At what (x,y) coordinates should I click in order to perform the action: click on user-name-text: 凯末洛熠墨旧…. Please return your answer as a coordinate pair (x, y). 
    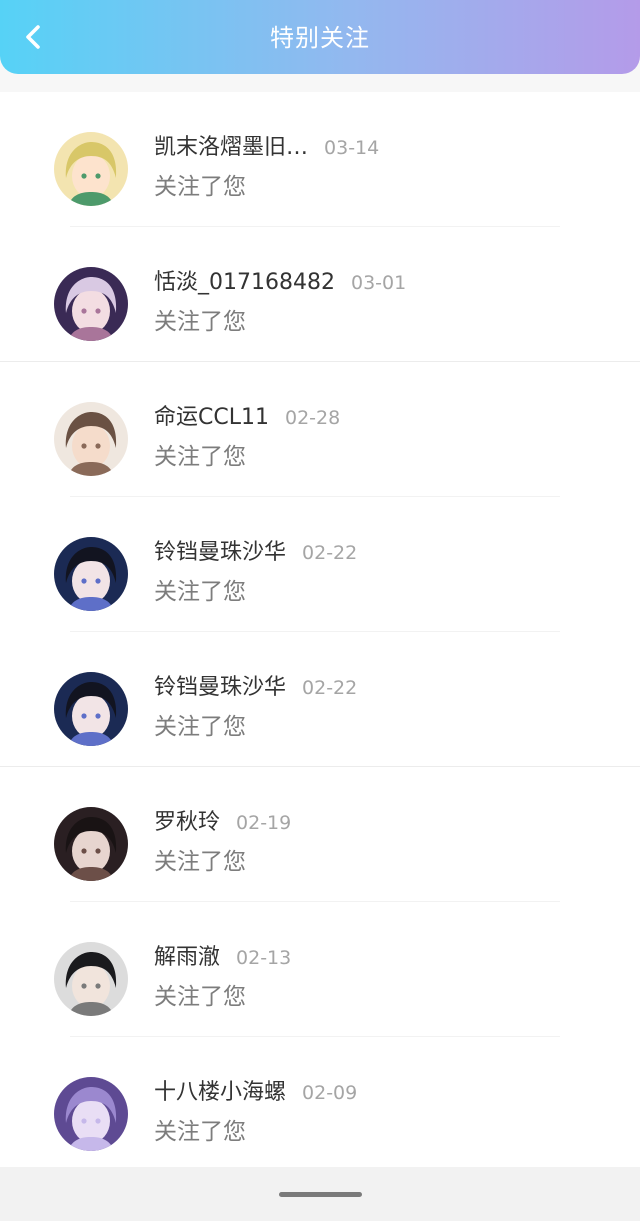
    Looking at the image, I should click on (231, 147).